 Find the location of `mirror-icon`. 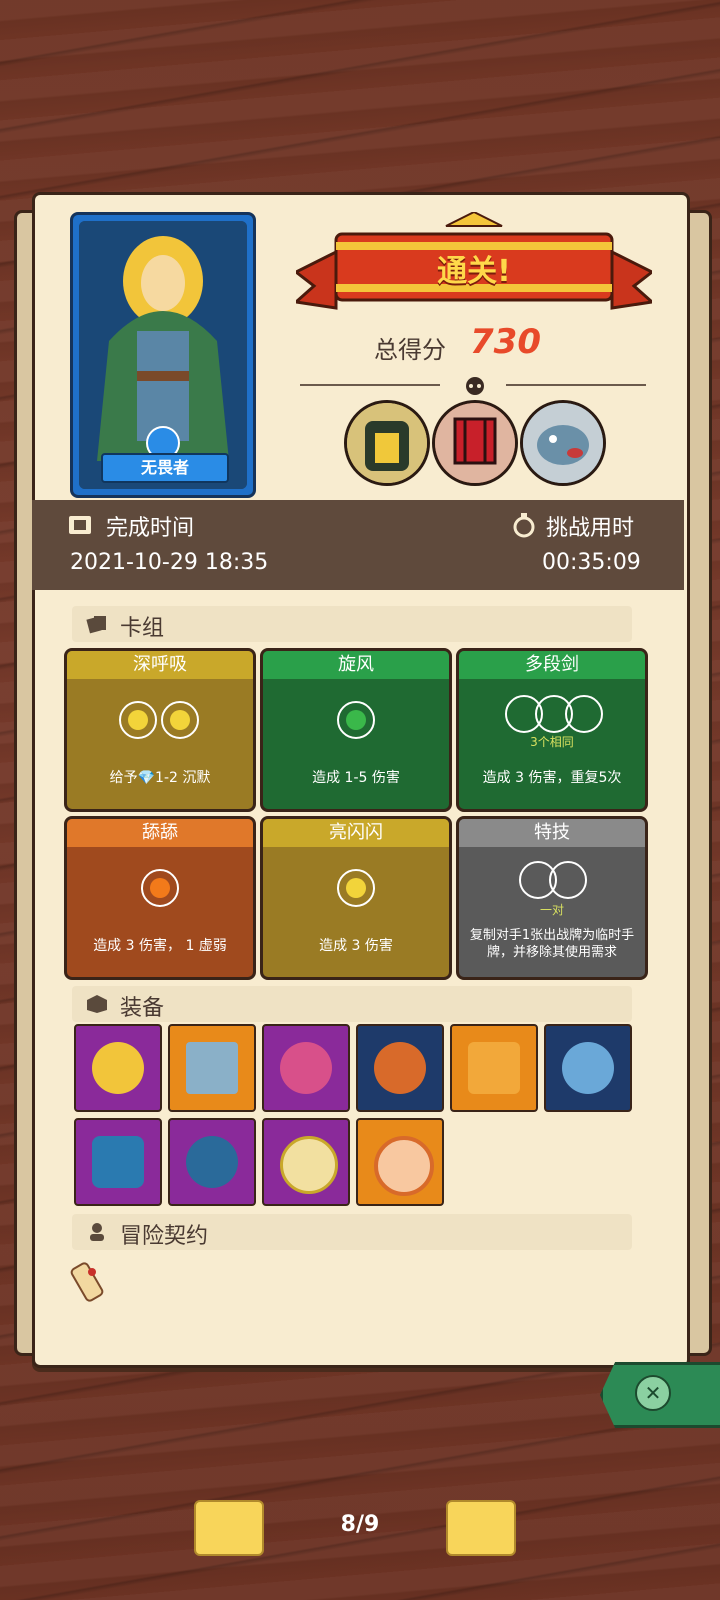

mirror-icon is located at coordinates (309, 1165).